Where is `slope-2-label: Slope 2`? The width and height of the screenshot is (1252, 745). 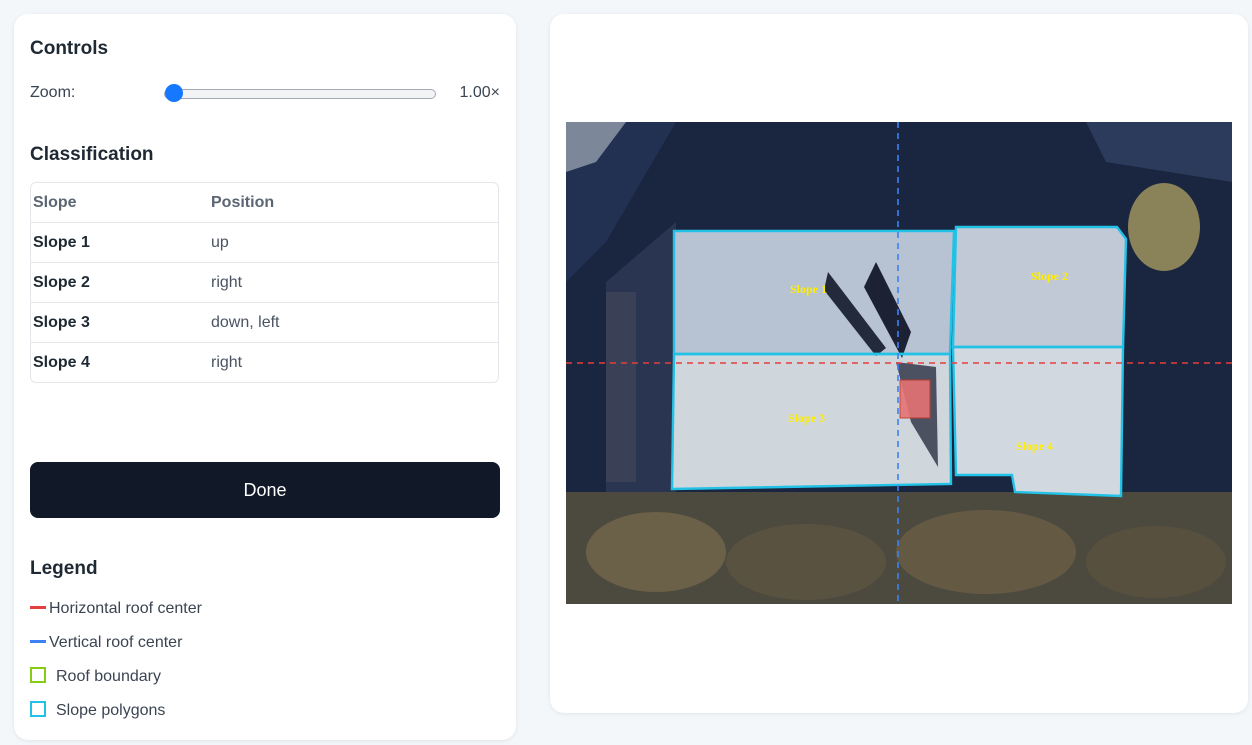
slope-2-label: Slope 2 is located at coordinates (1049, 276).